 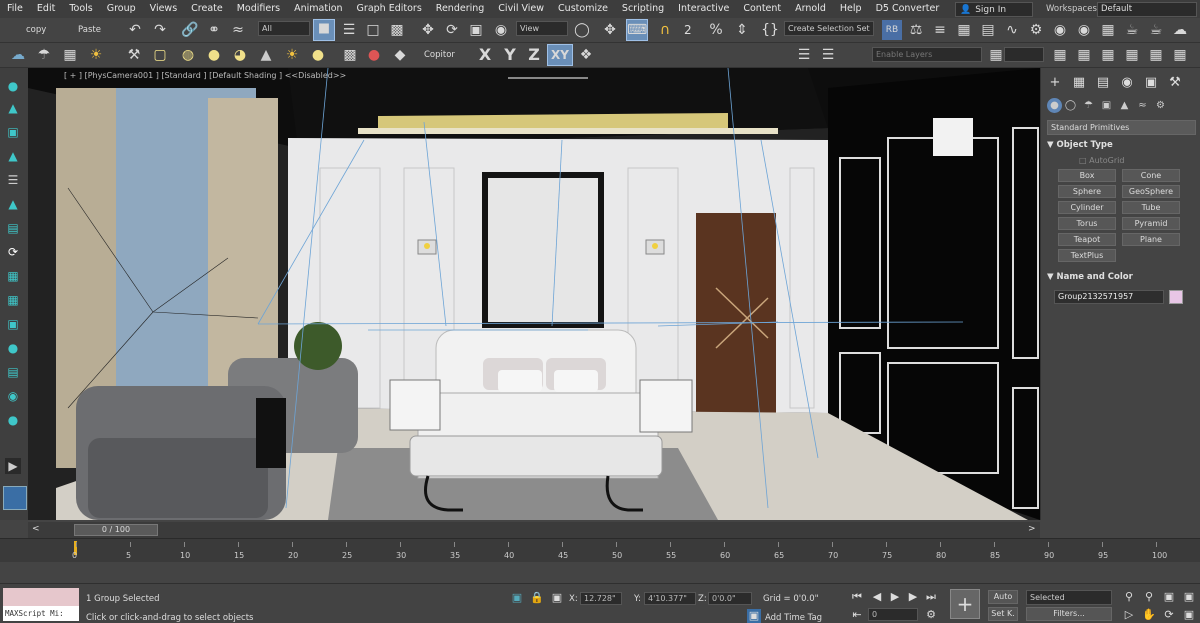 What do you see at coordinates (521, 9) in the screenshot?
I see `menu-civil-view: Civil View` at bounding box center [521, 9].